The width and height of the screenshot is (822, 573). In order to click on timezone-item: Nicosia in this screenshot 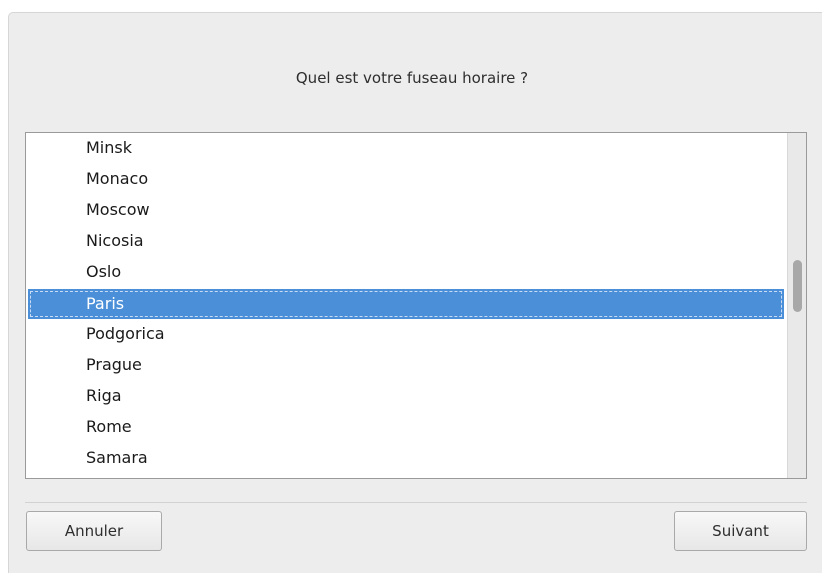, I will do `click(407, 241)`.